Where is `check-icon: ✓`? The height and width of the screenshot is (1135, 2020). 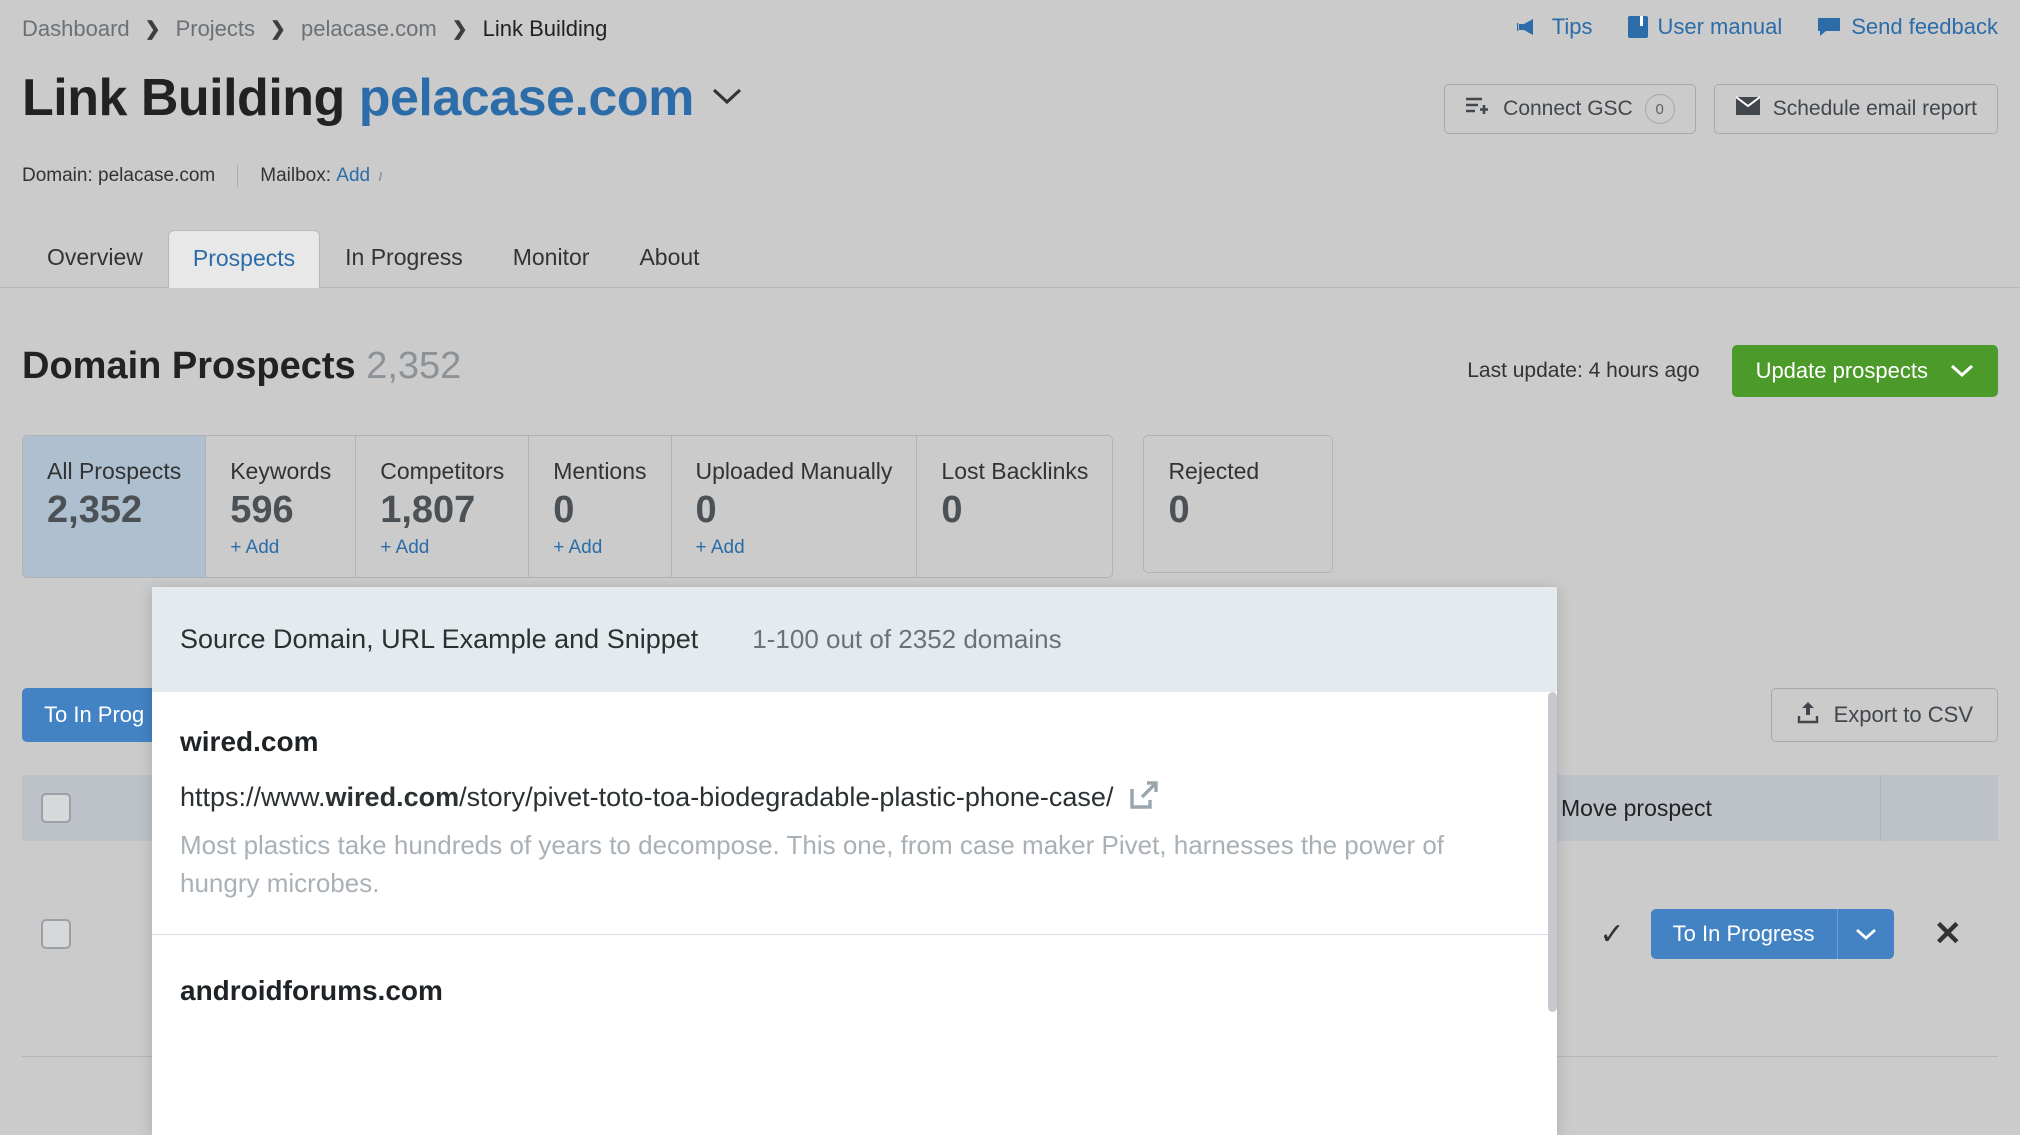 check-icon: ✓ is located at coordinates (1612, 934).